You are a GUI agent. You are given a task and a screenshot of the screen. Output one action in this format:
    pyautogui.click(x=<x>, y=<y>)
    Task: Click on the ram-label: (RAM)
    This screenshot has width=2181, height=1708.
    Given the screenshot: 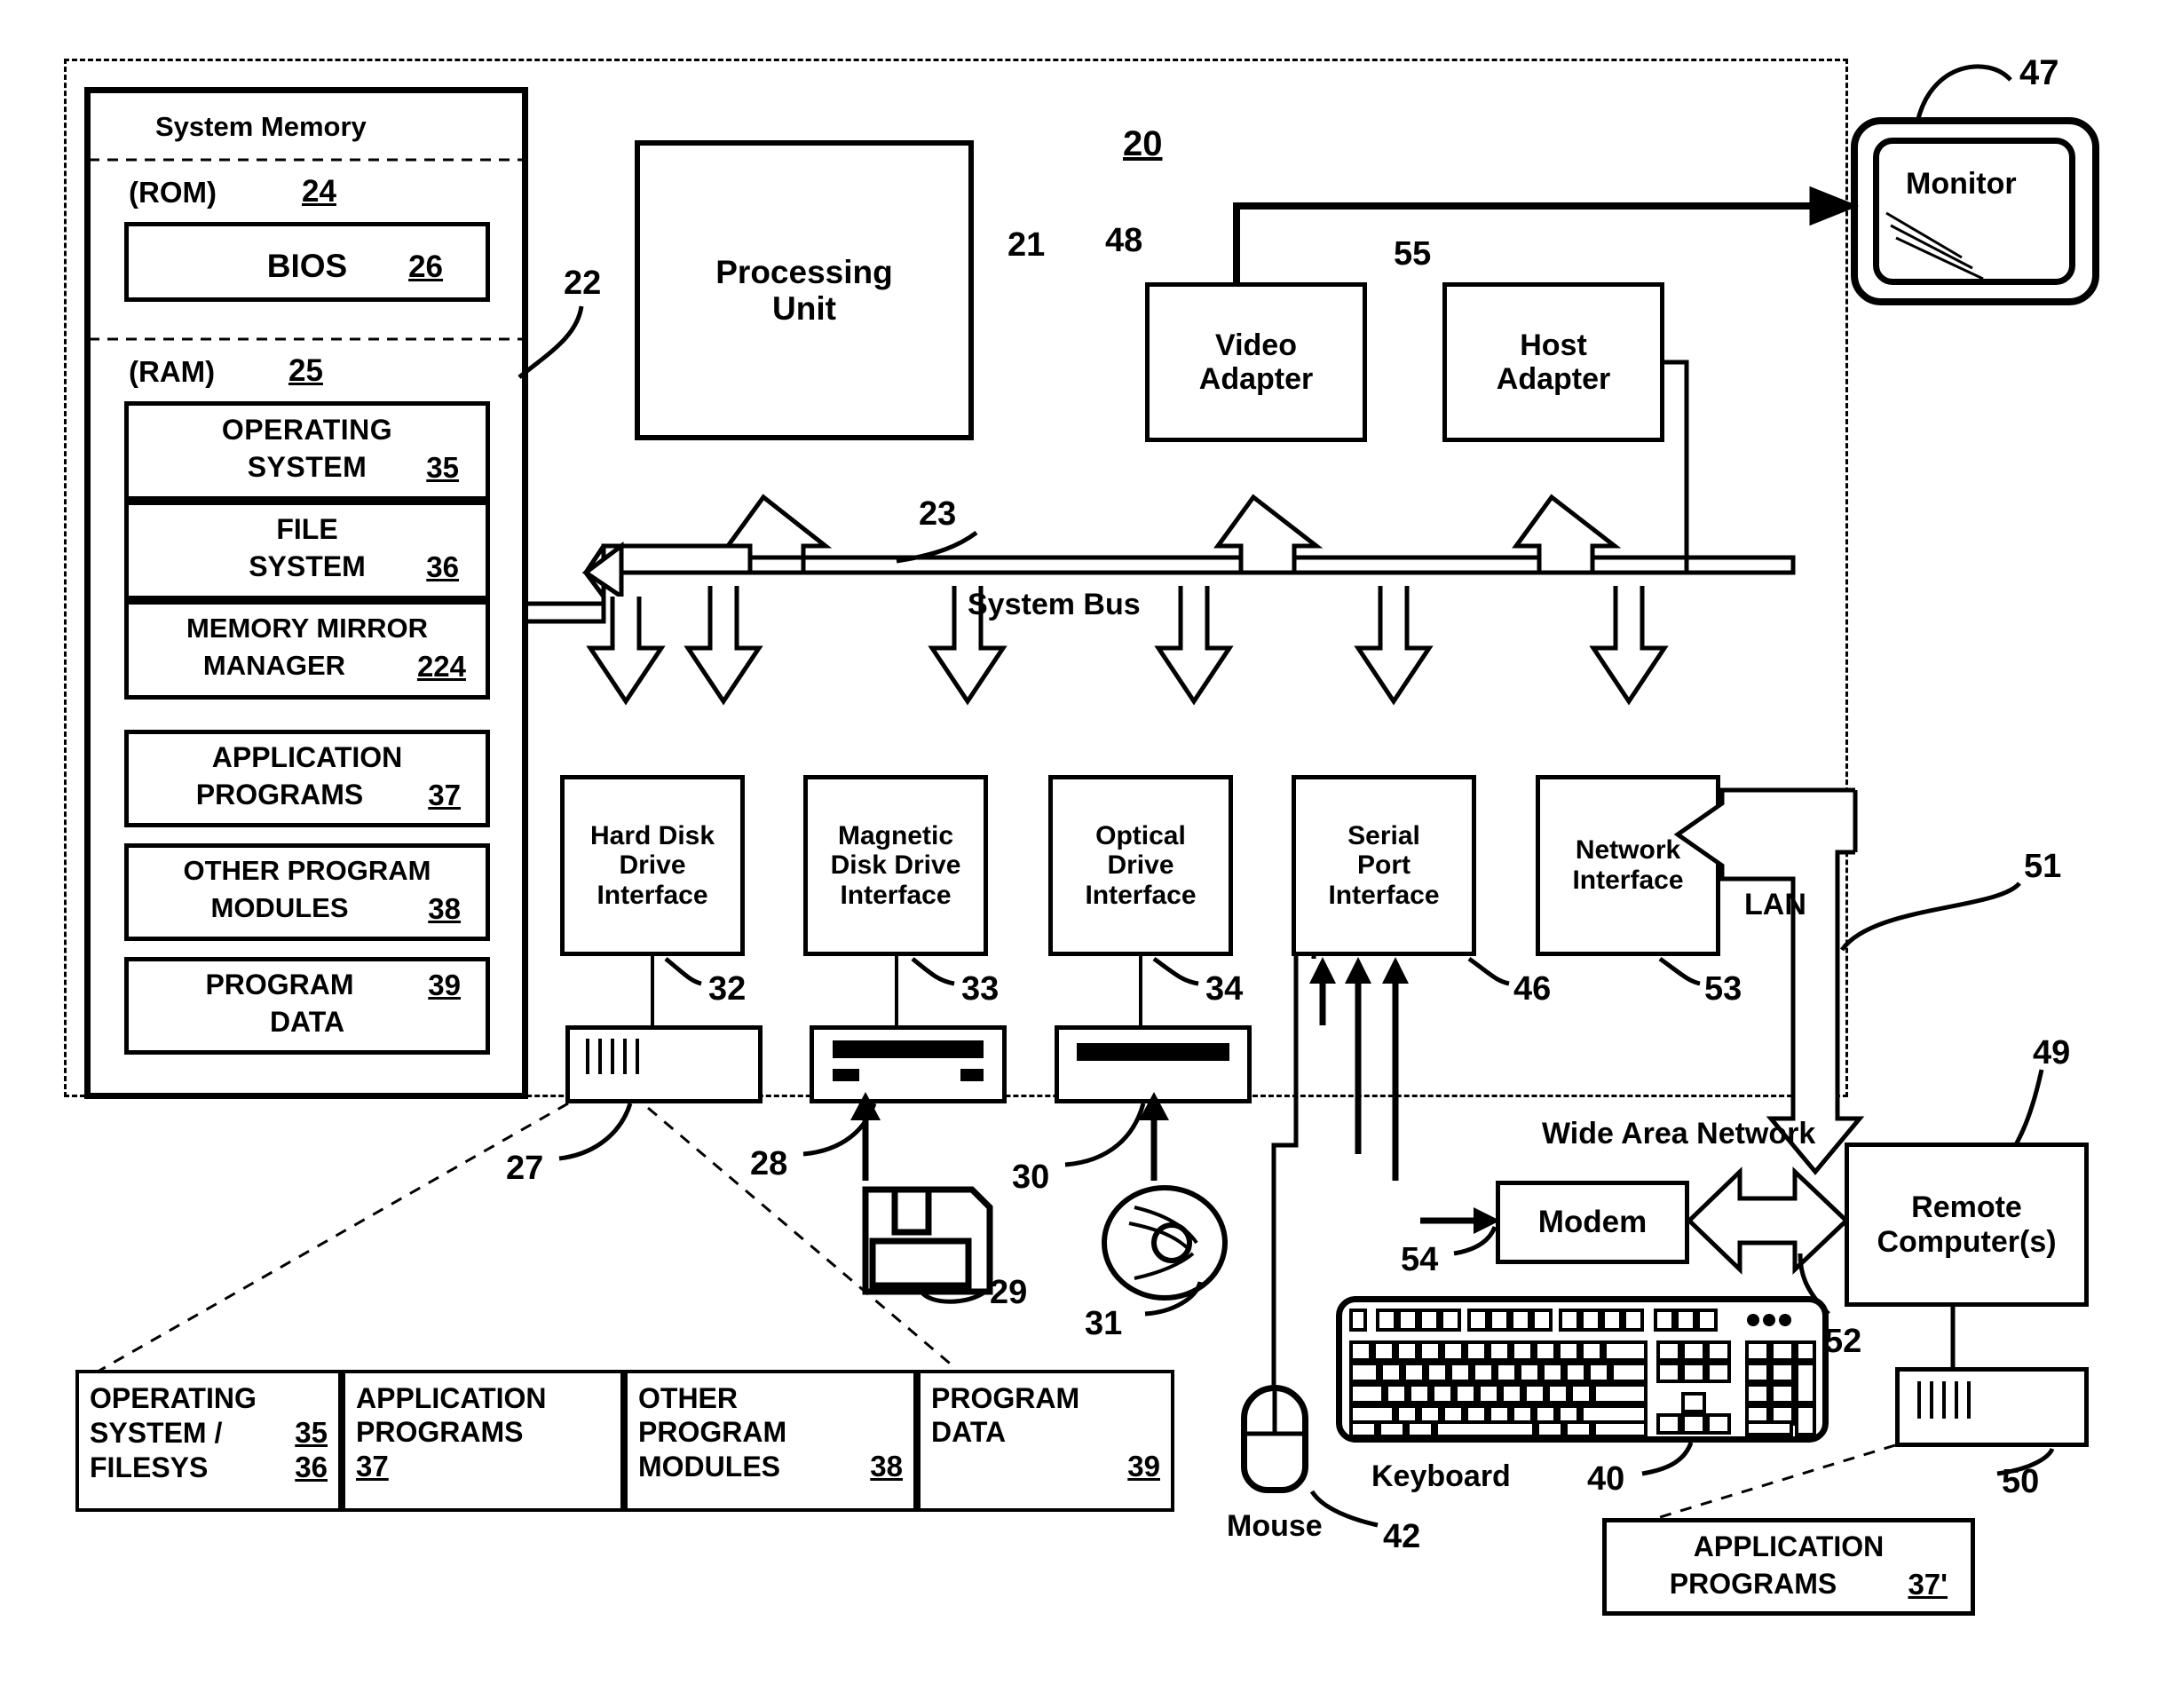 What is the action you would take?
    pyautogui.click(x=172, y=371)
    